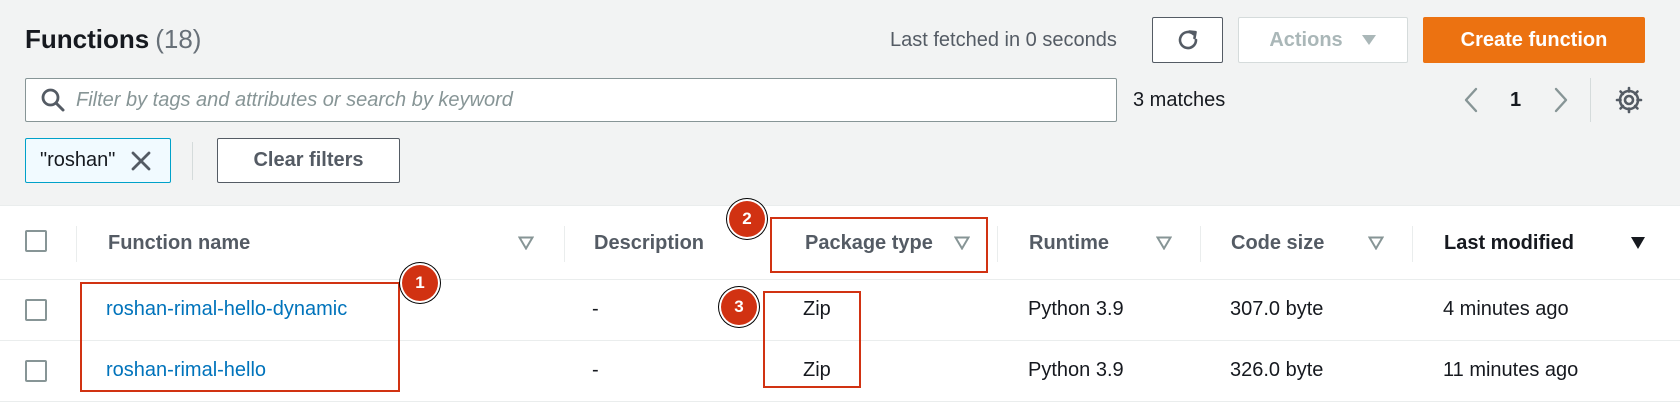 Image resolution: width=1680 pixels, height=405 pixels. Describe the element at coordinates (240, 337) in the screenshot. I see `annotation-box-function-names` at that location.